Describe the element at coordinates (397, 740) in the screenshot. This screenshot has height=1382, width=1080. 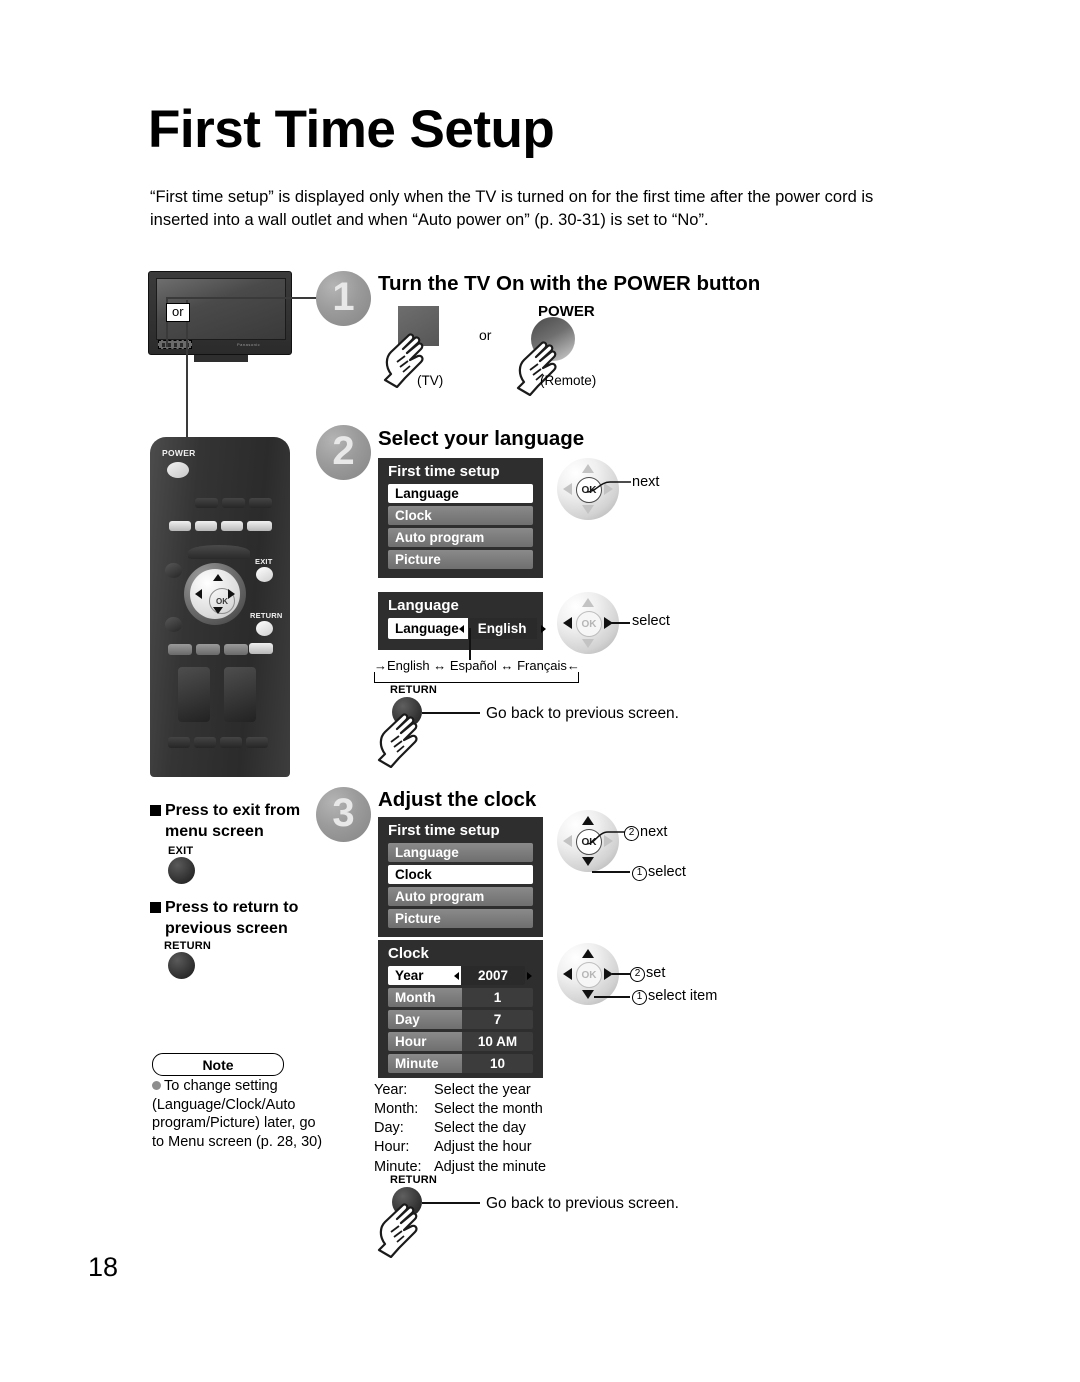
I see `hand-pointer-icon-return-step2` at that location.